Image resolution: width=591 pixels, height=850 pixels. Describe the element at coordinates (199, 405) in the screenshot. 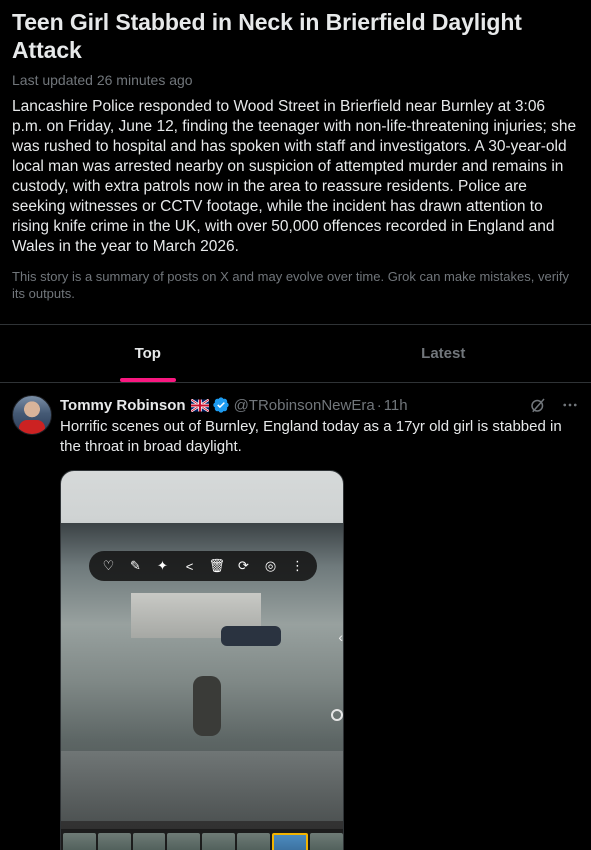

I see `uk-flag-icon` at that location.